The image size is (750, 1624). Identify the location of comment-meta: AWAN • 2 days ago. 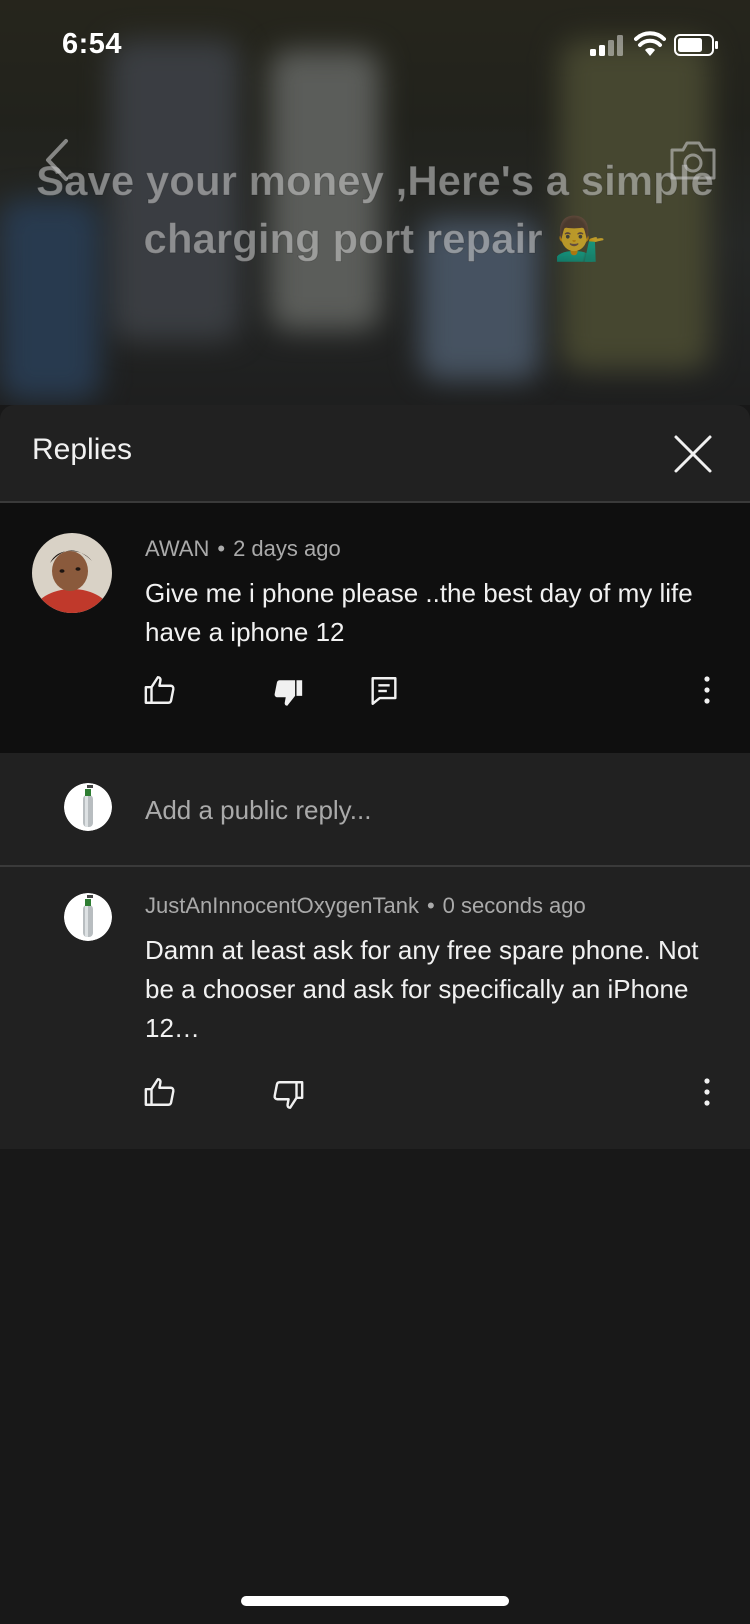
(243, 549).